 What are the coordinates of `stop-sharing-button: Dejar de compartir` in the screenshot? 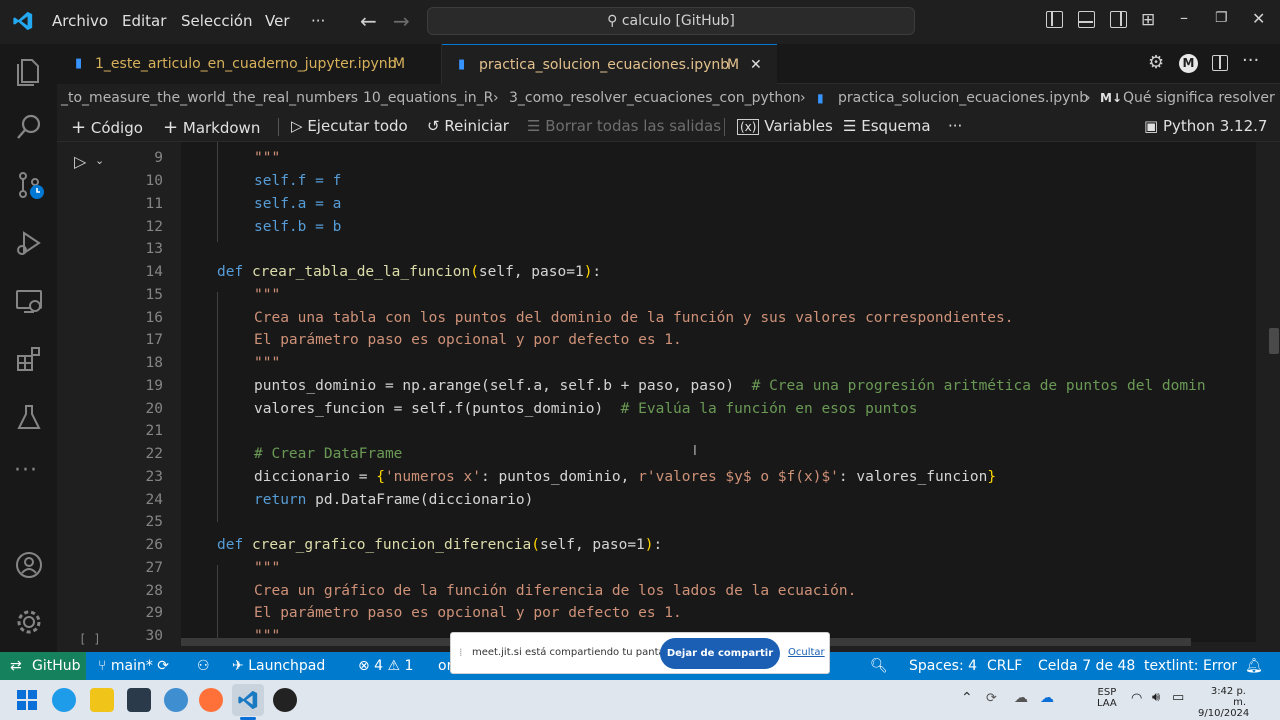 It's located at (720, 653).